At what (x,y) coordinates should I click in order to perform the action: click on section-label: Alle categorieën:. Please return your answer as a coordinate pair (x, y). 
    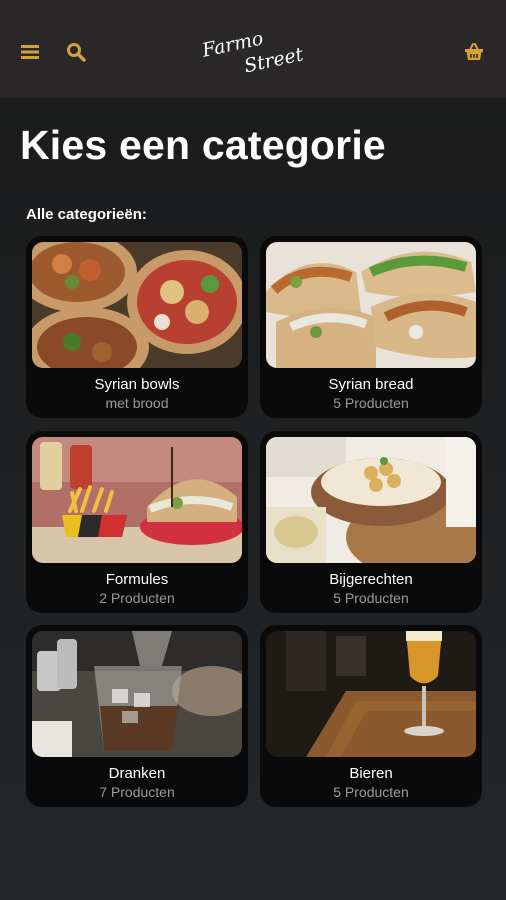
    Looking at the image, I should click on (86, 214).